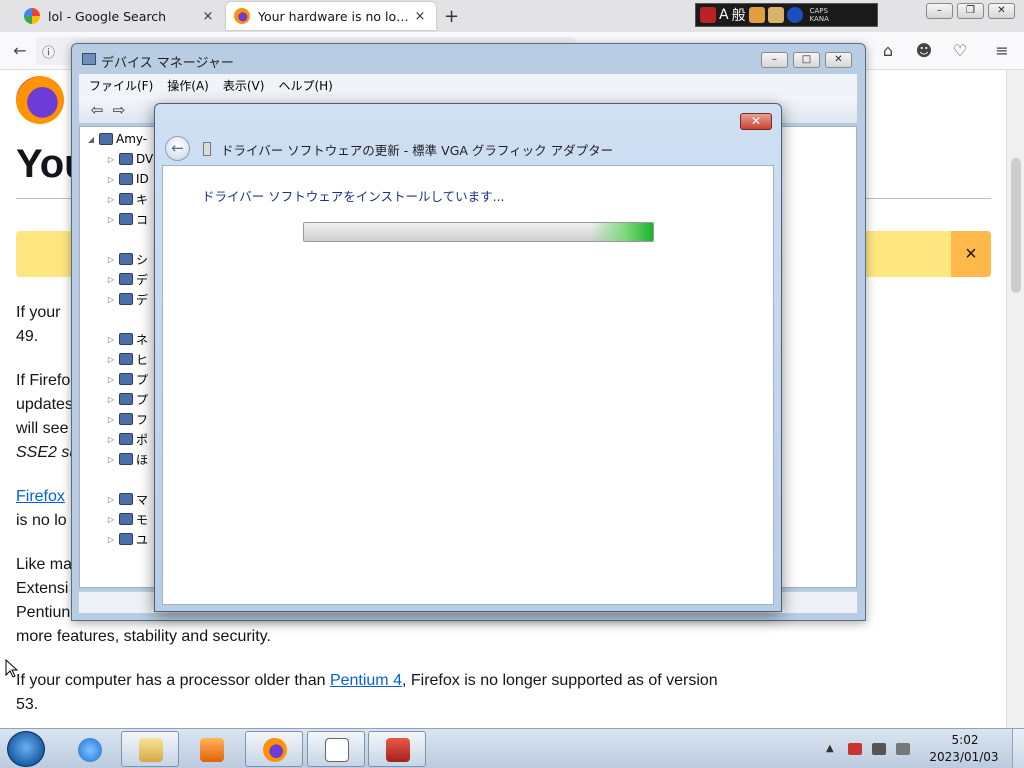  What do you see at coordinates (167, 63) in the screenshot?
I see `device-manager-title: デバイス マネージャー` at bounding box center [167, 63].